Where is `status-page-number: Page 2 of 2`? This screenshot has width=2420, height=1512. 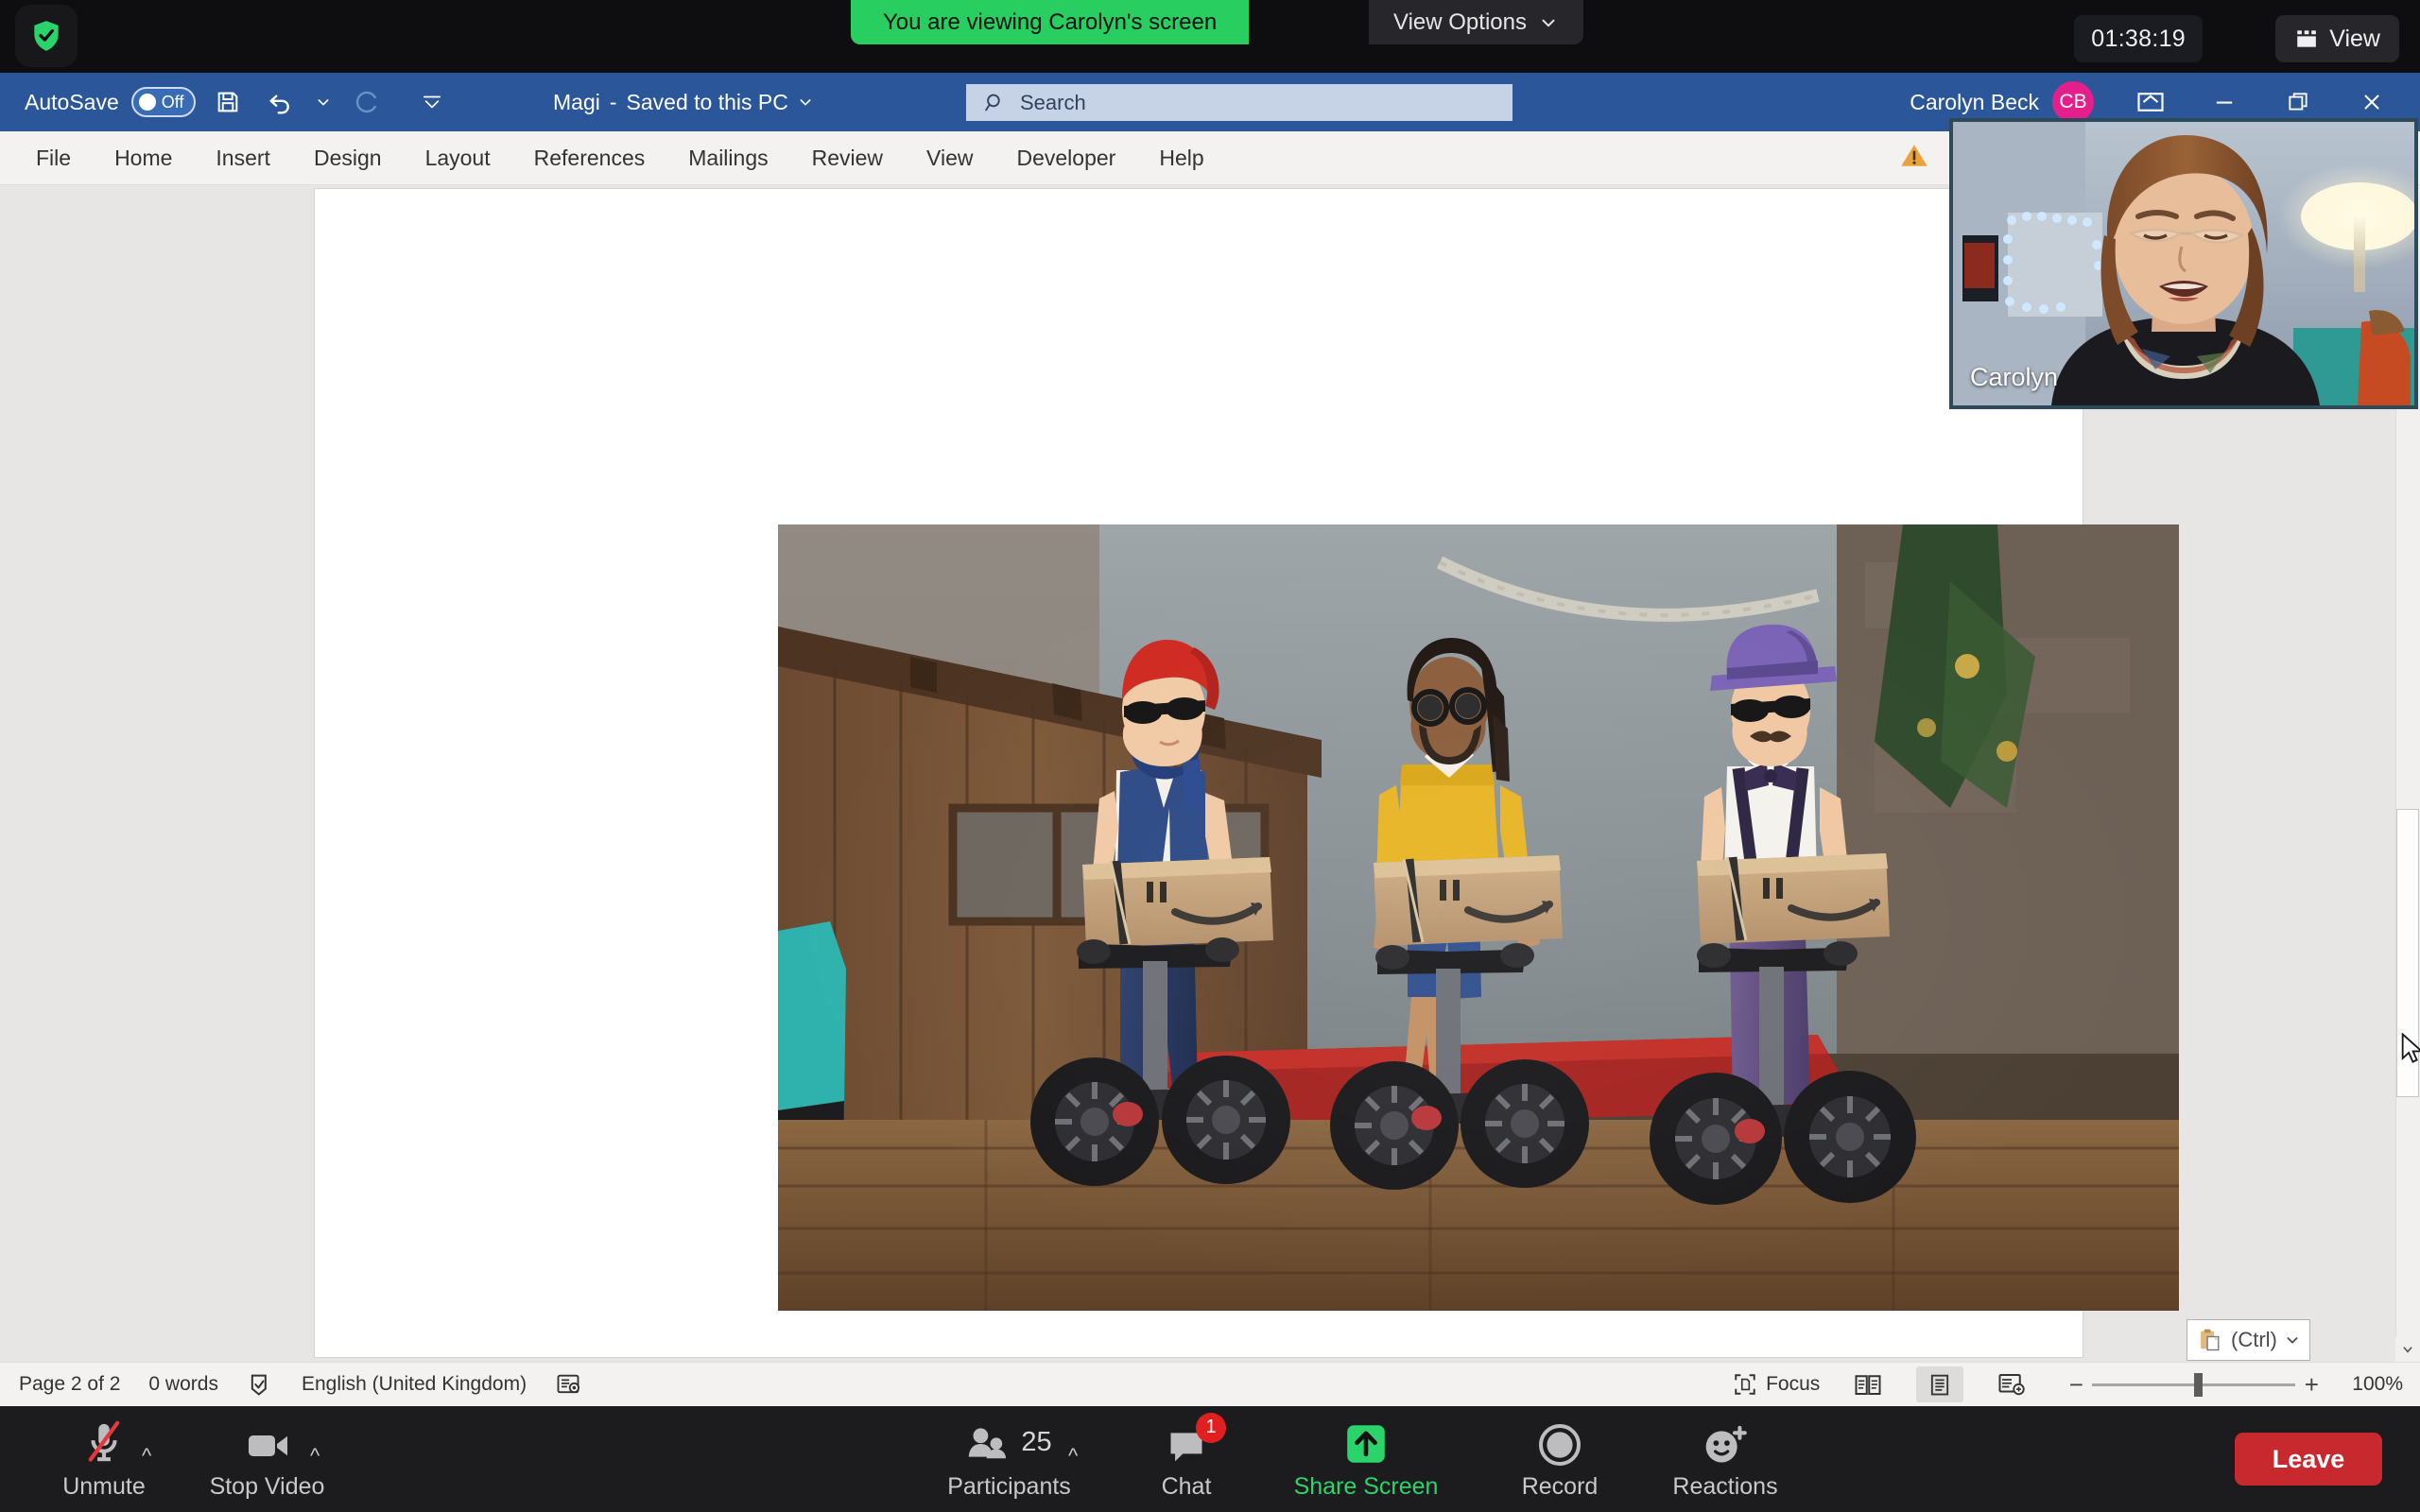
status-page-number: Page 2 of 2 is located at coordinates (69, 1384).